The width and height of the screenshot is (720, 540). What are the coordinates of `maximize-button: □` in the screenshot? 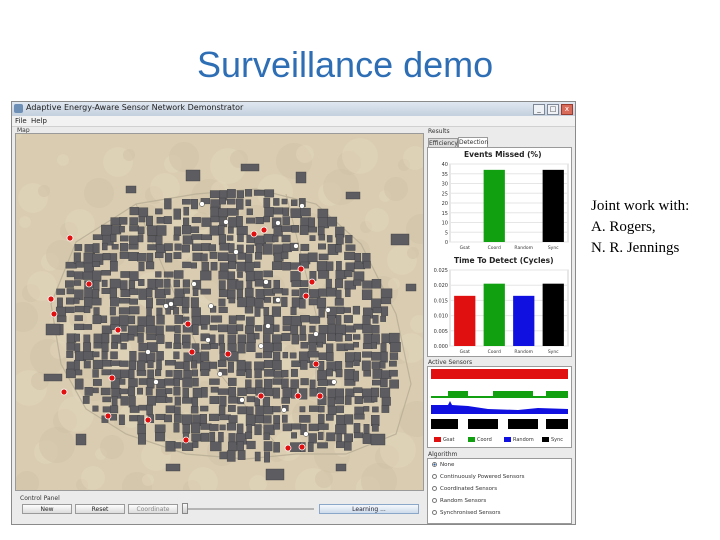 It's located at (553, 109).